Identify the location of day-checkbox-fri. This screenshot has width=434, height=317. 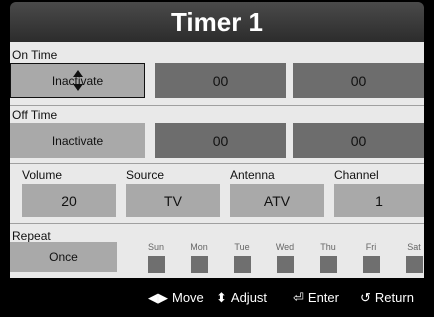
(371, 264).